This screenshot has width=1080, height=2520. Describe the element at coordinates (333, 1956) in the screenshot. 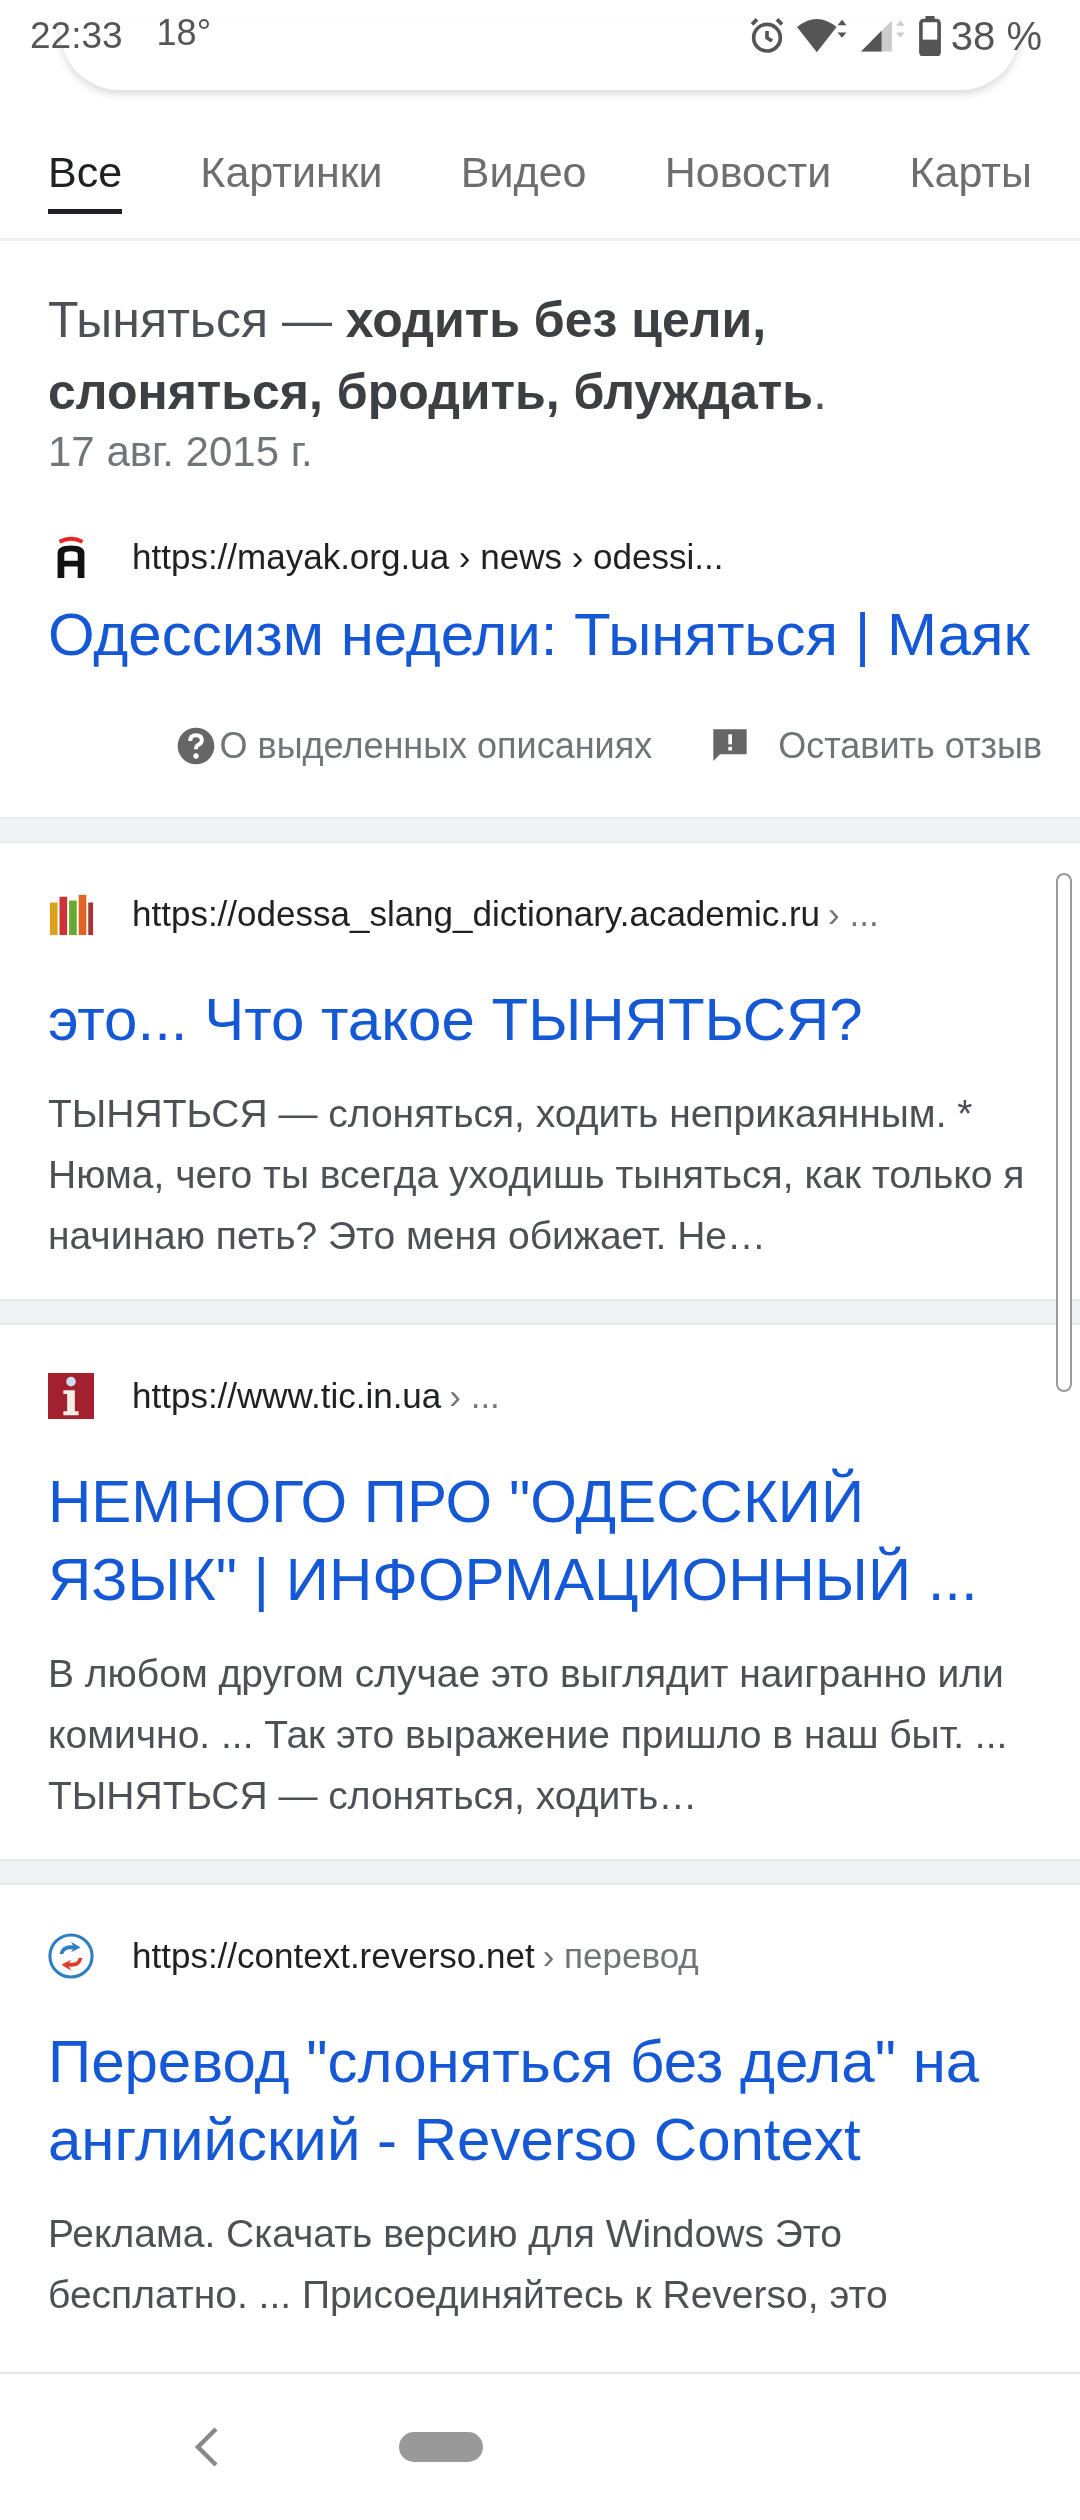

I see `result-url: https://context.reverso.net` at that location.